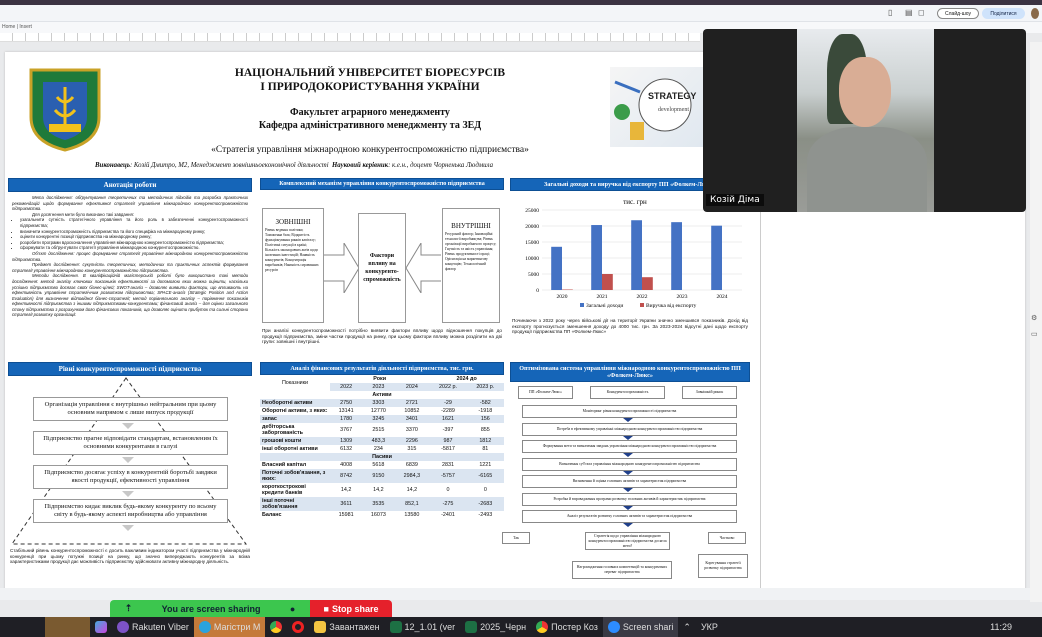 This screenshot has height=637, width=1042. What do you see at coordinates (412, 476) in the screenshot?
I see `cell: 2984,3` at bounding box center [412, 476].